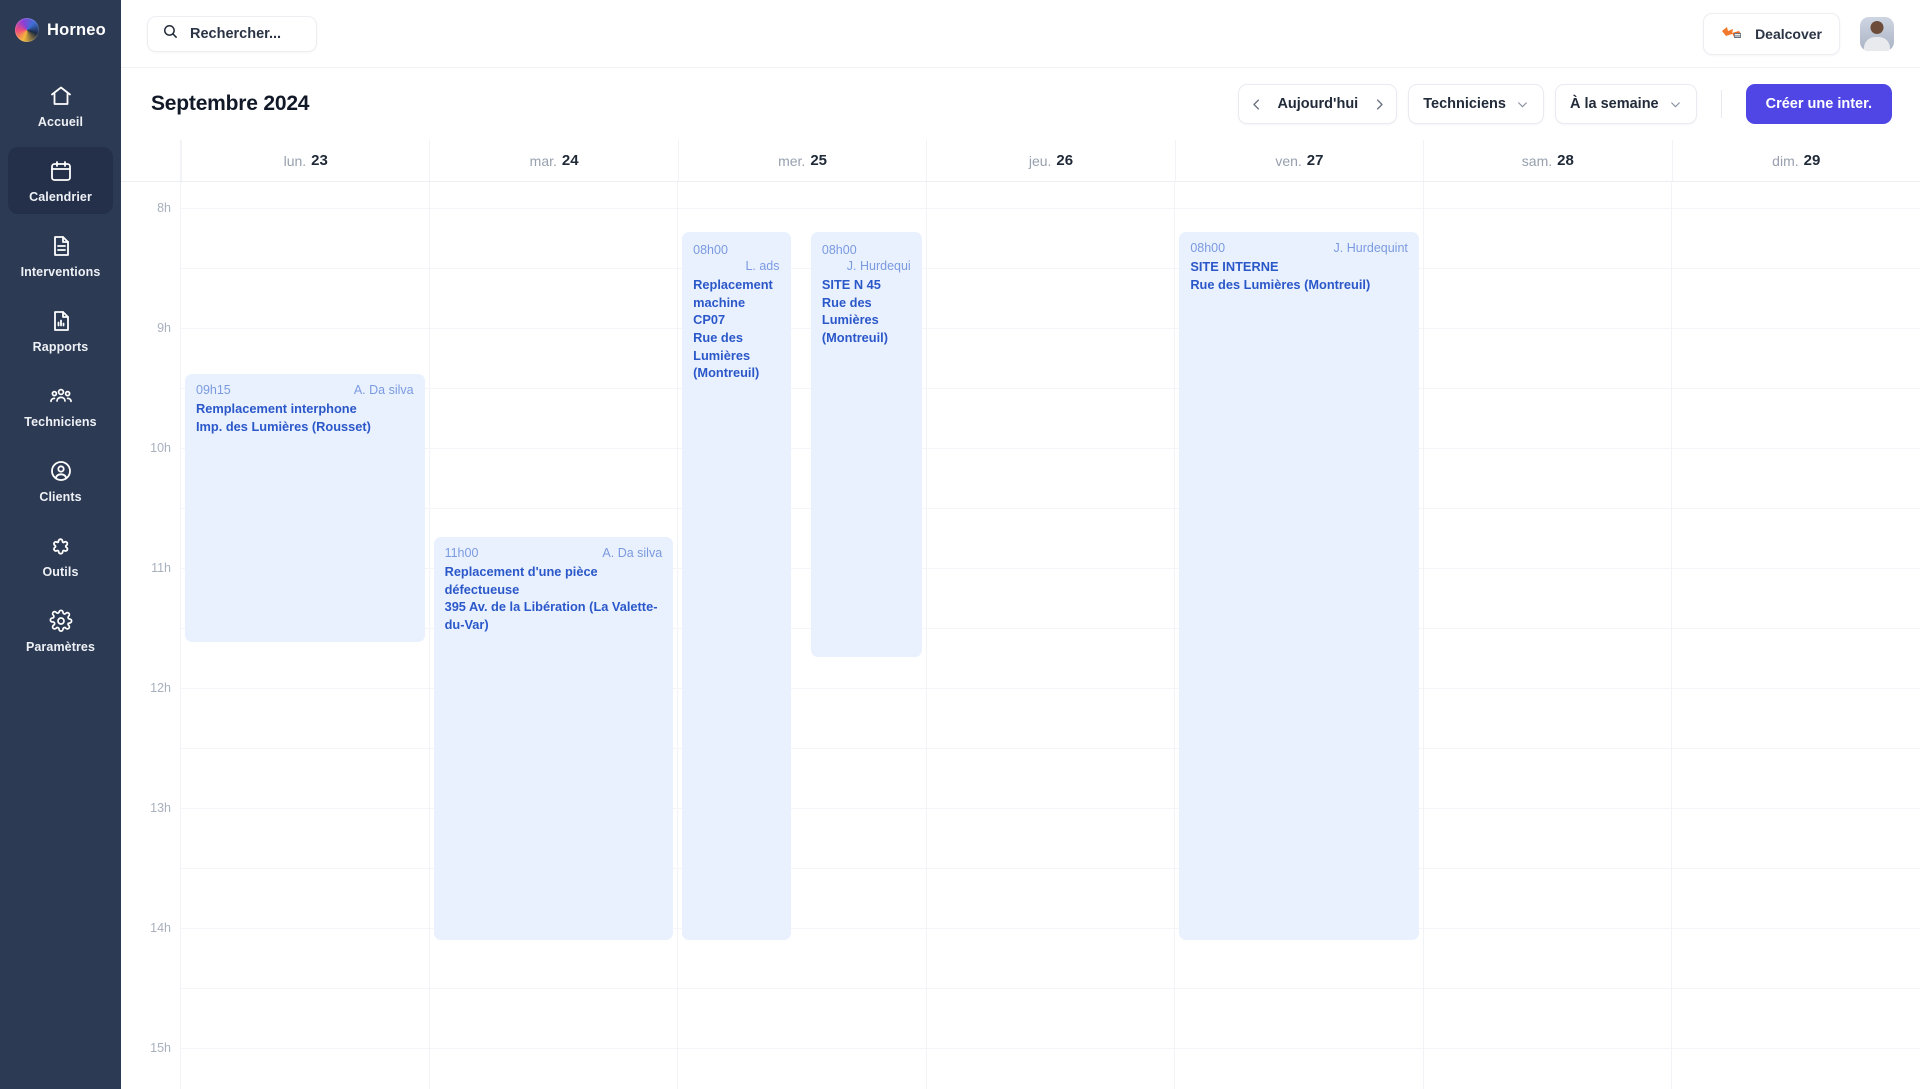  What do you see at coordinates (160, 688) in the screenshot?
I see `hour-label: 12h` at bounding box center [160, 688].